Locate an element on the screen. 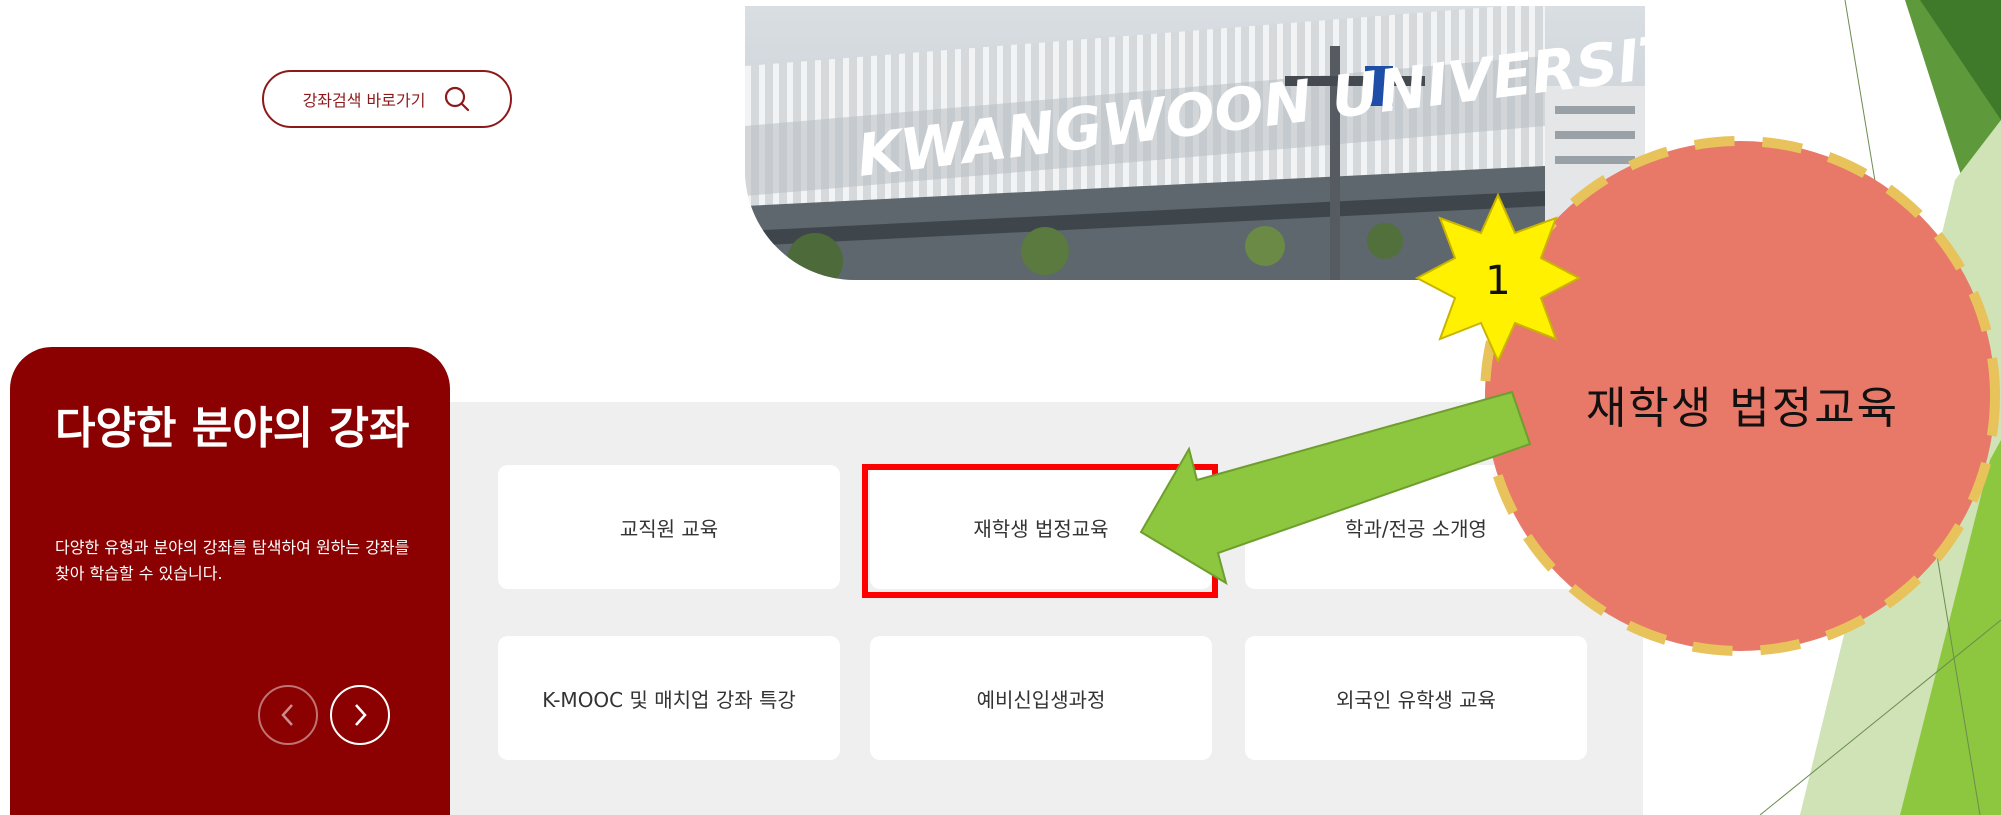  decor-line is located at coordinates (1880, 717).